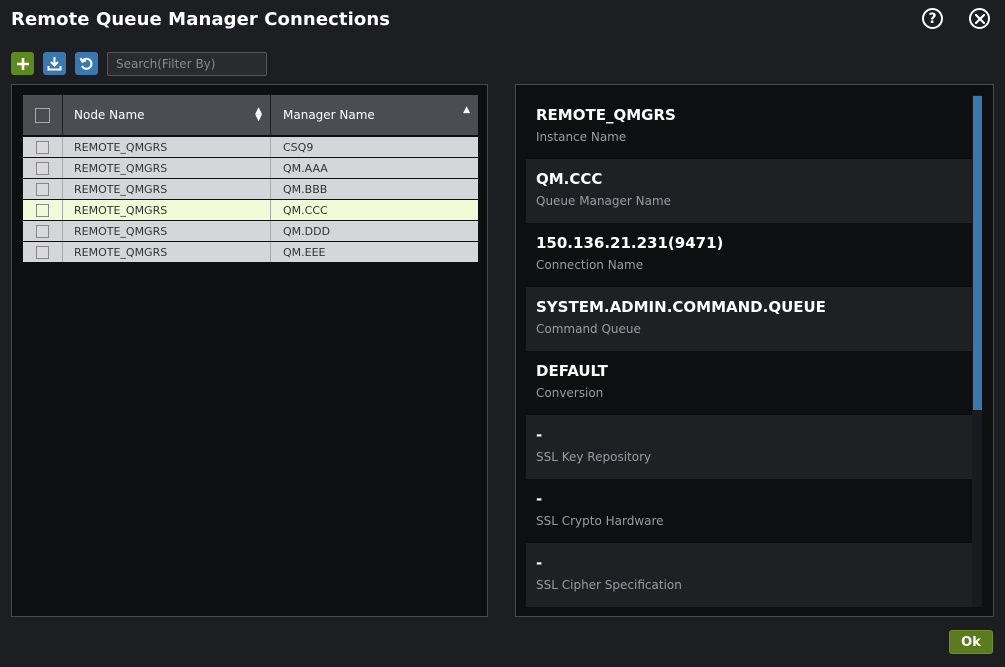  I want to click on table-row: REMOTE_QMGRS CSQ9, so click(250, 147).